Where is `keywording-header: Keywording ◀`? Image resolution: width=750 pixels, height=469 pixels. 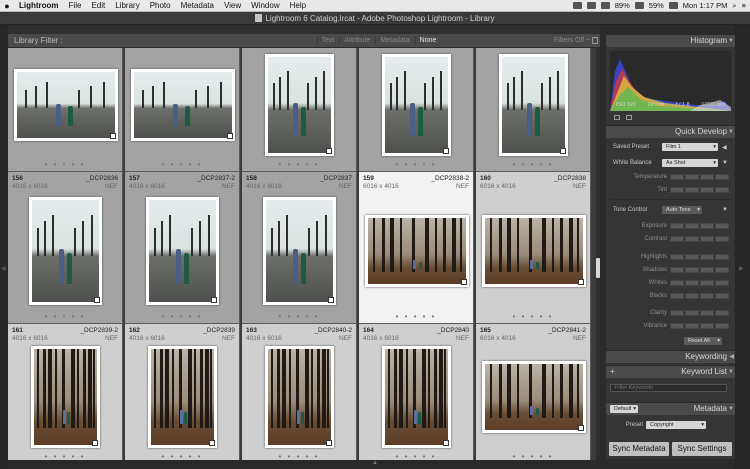 keywording-header: Keywording ◀ is located at coordinates (670, 356).